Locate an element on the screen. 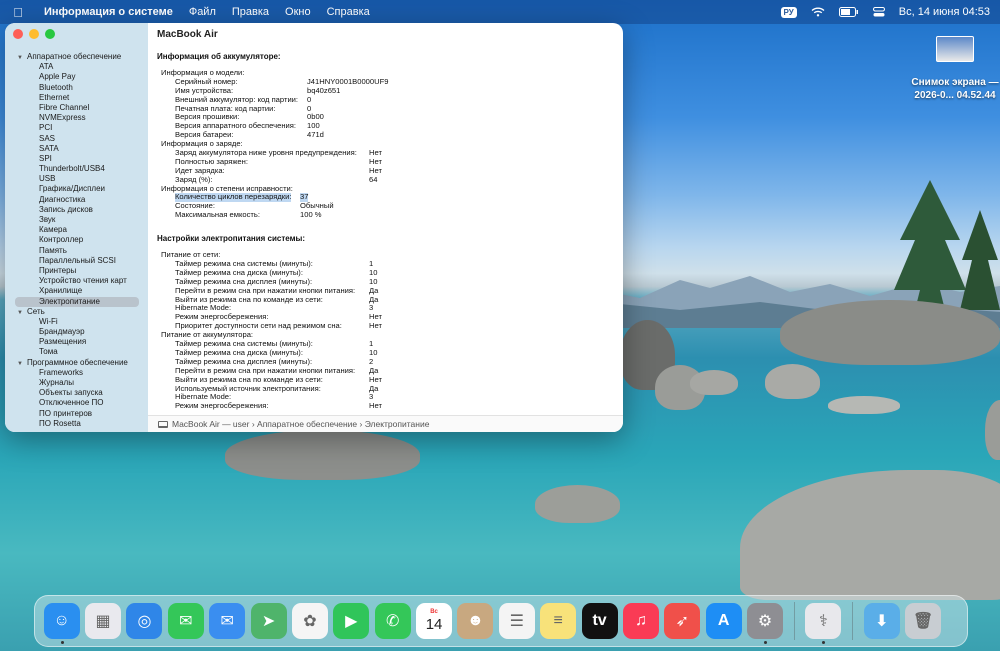 This screenshot has height=651, width=1000. rocket-icon: ➶ is located at coordinates (682, 621).